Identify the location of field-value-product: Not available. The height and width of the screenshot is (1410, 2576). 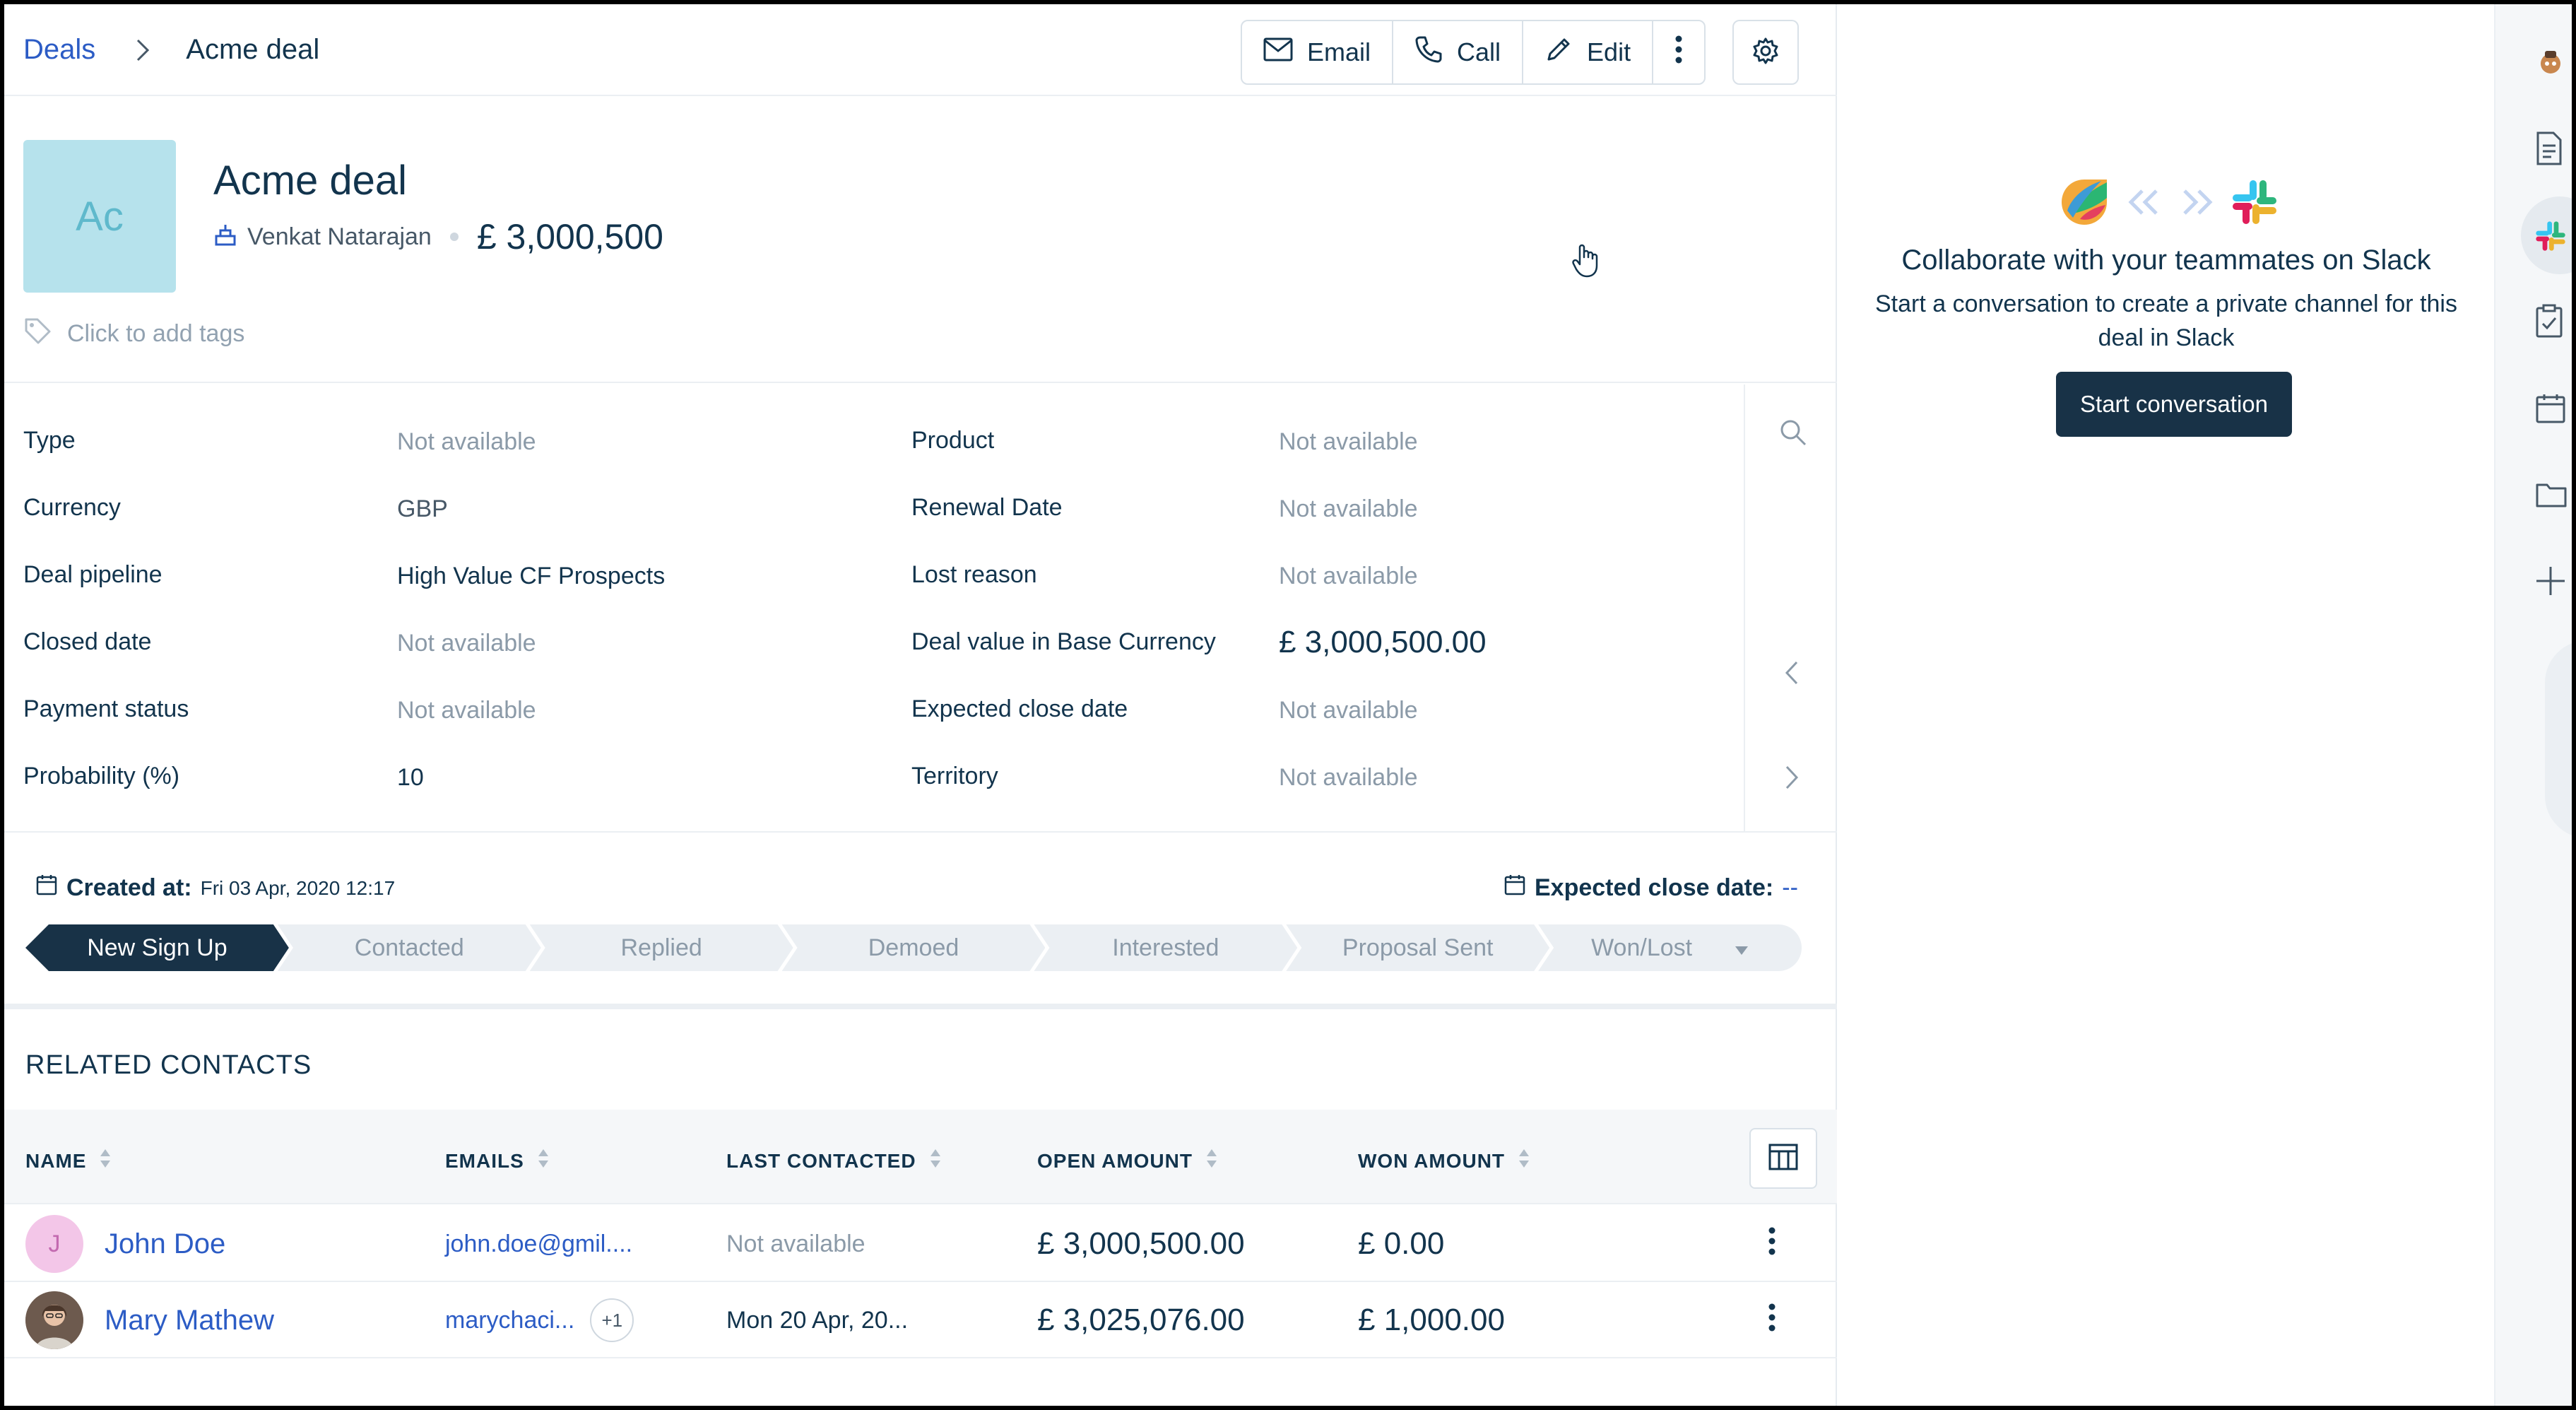
(1348, 442).